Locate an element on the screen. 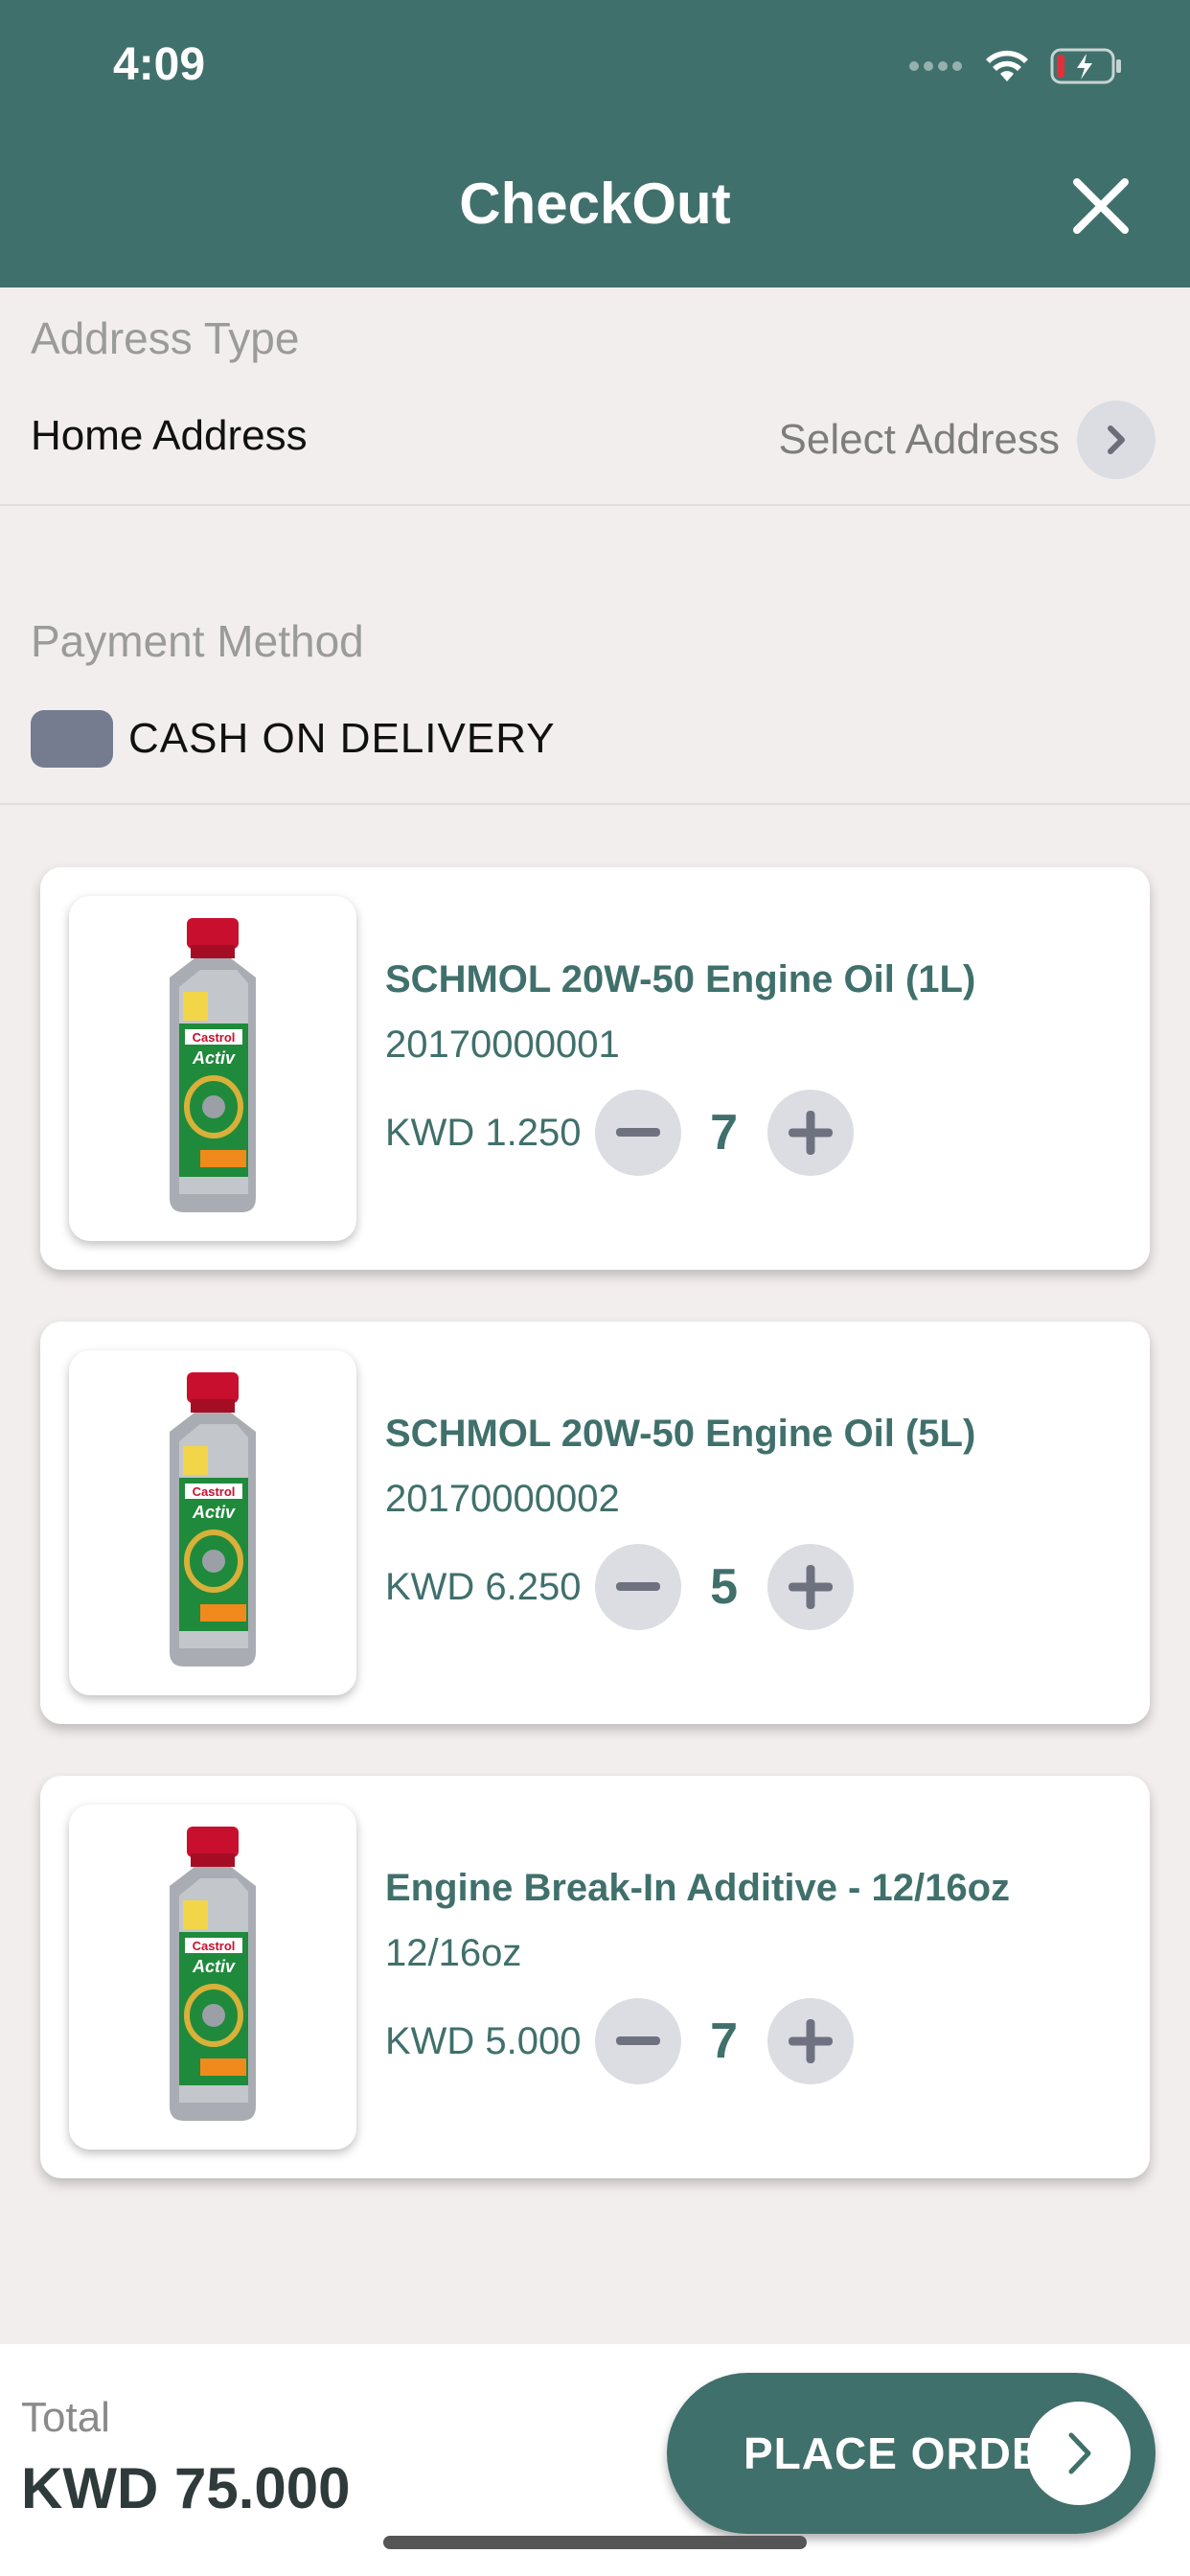 Image resolution: width=1190 pixels, height=2576 pixels. total-label: Total is located at coordinates (66, 2417).